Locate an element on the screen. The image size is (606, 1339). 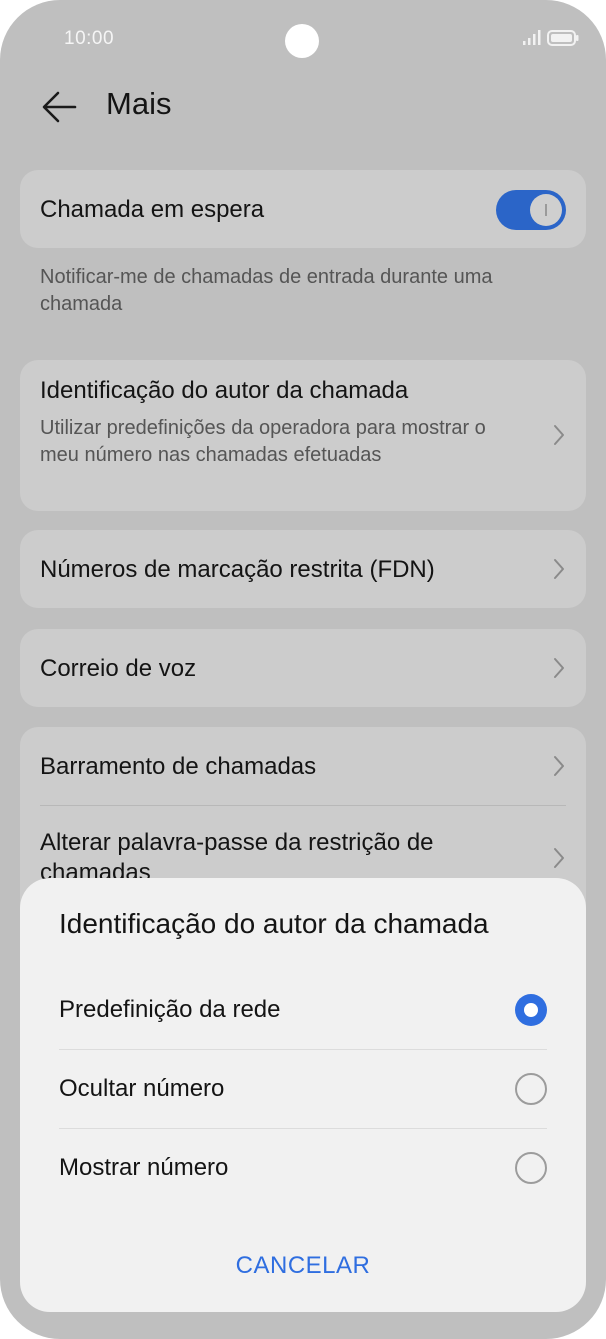
page-header: Mais is located at coordinates (303, 110).